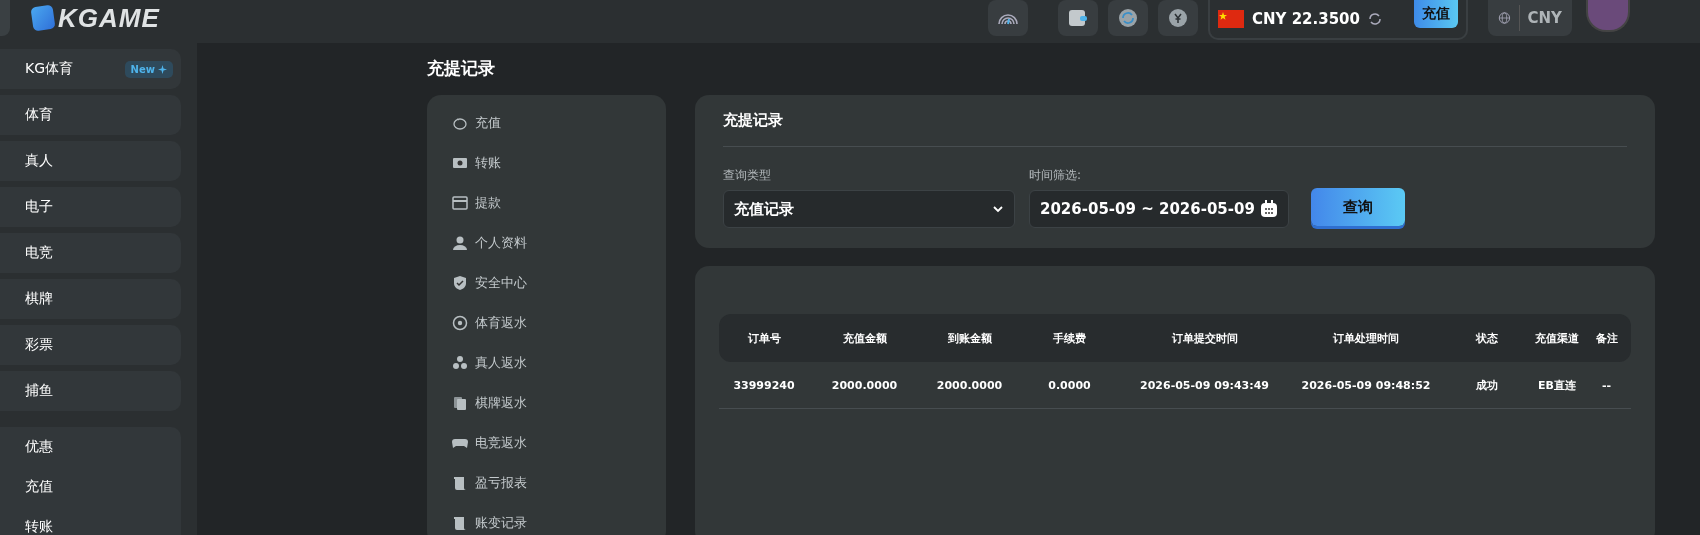 The height and width of the screenshot is (535, 1700). I want to click on account-menu-item: 电竞返水, so click(501, 443).